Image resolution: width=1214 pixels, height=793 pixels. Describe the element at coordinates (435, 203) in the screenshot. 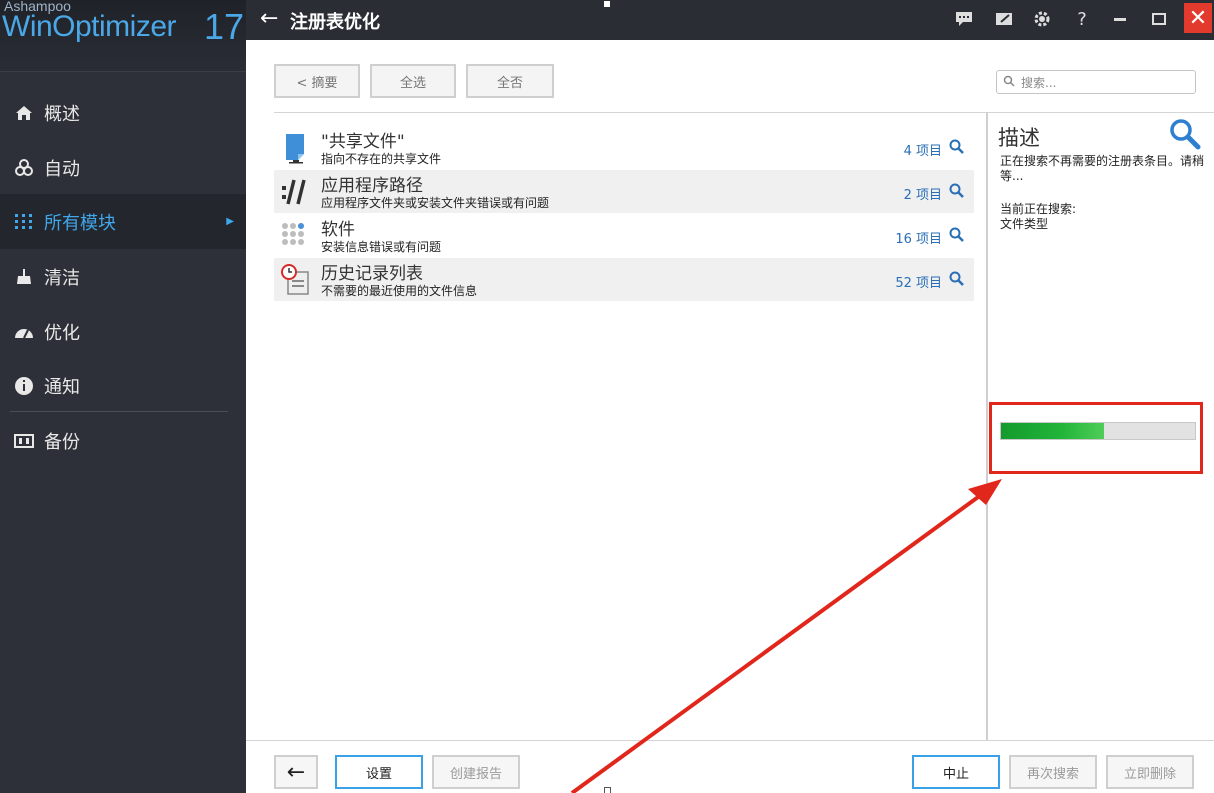

I see `row-description: 应用程序文件夹或安装文件夹错误或有问题` at that location.